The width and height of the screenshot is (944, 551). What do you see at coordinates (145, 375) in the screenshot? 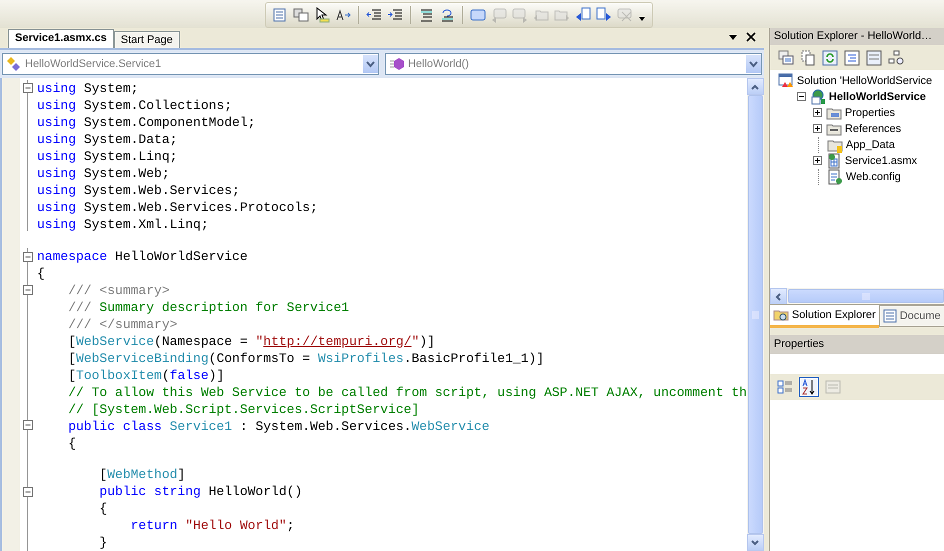
I see `code-line: [ToolboxItem(false)]` at bounding box center [145, 375].